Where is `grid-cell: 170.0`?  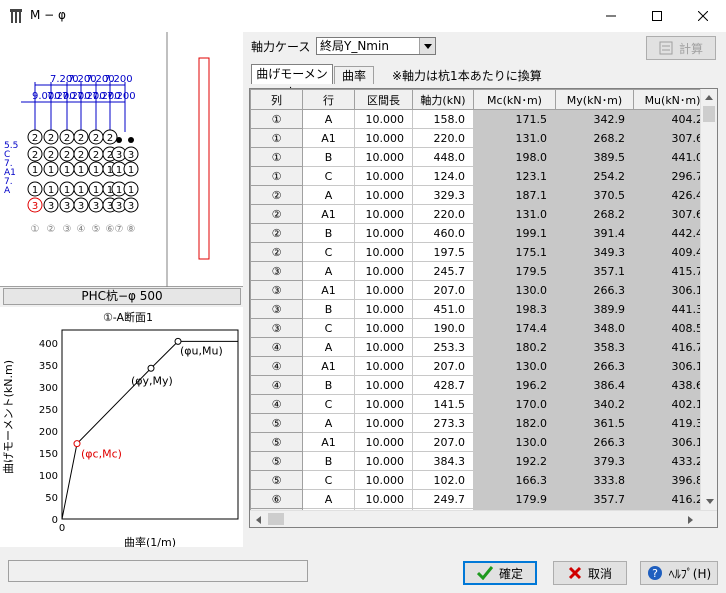 grid-cell: 170.0 is located at coordinates (514, 404).